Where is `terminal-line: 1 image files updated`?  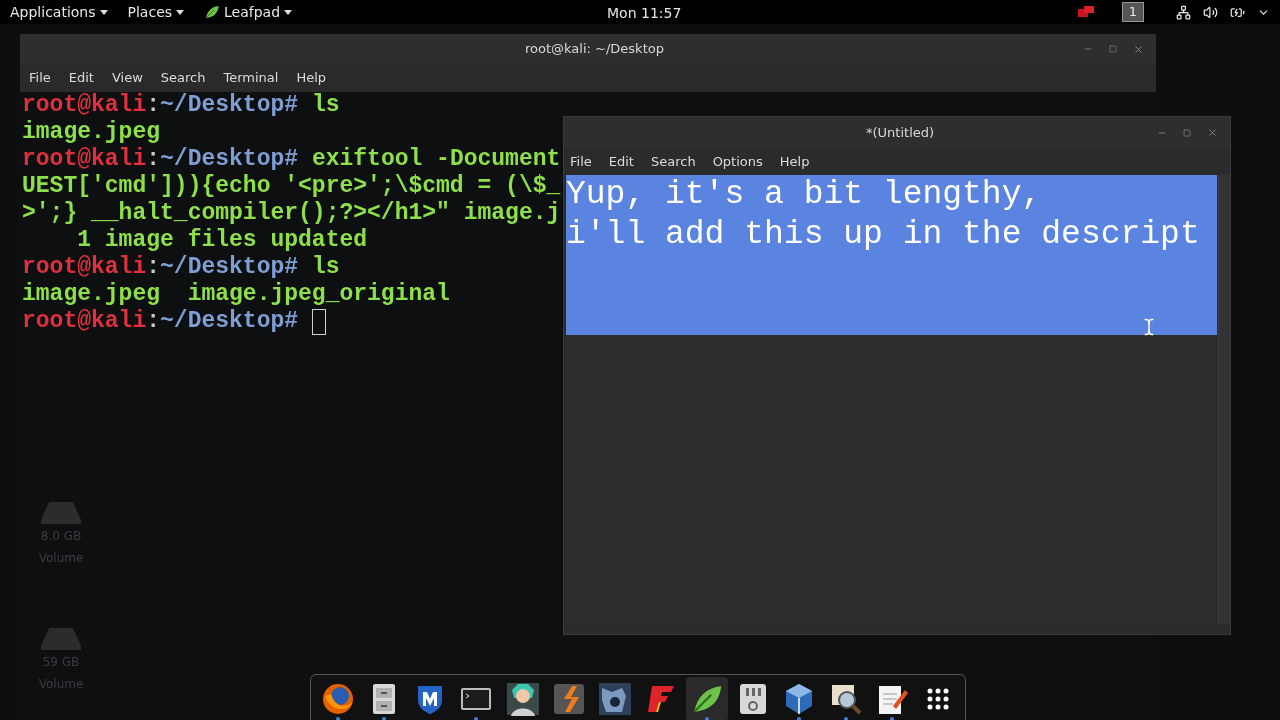 terminal-line: 1 image files updated is located at coordinates (222, 240).